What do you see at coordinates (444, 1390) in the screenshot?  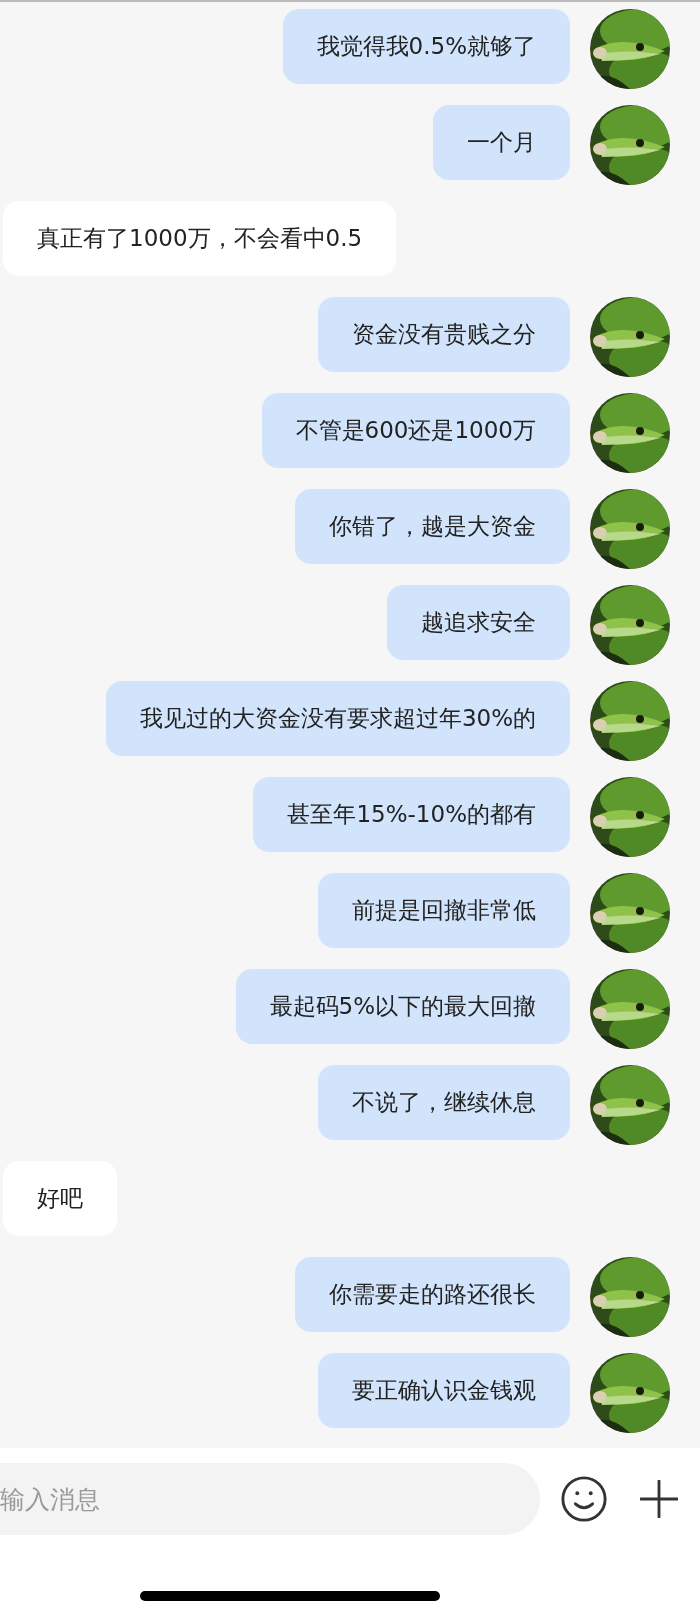 I see `message-bubble: 要正确认识金钱观` at bounding box center [444, 1390].